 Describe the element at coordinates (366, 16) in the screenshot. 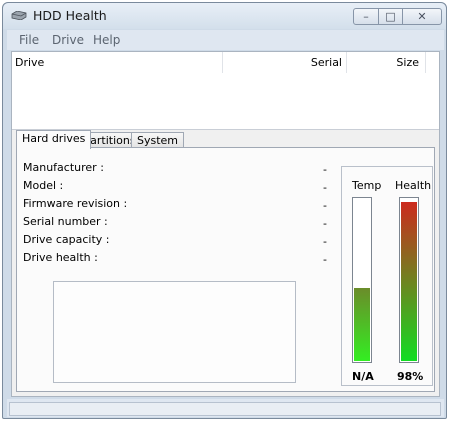

I see `minimize-button: –` at that location.